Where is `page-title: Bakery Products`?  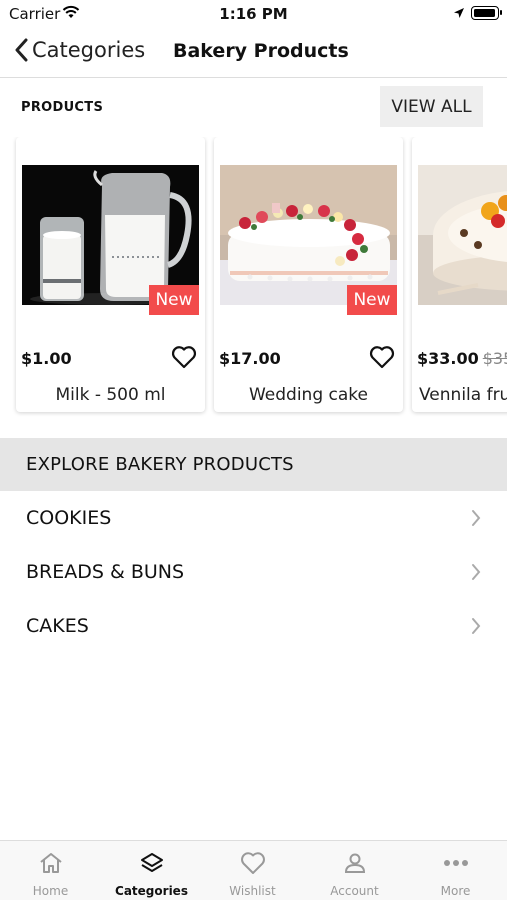
page-title: Bakery Products is located at coordinates (261, 51).